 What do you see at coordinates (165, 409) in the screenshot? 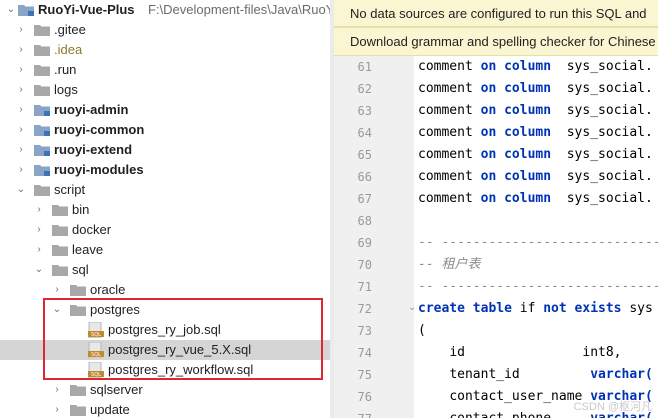
I see `tree-item-update: › update` at bounding box center [165, 409].